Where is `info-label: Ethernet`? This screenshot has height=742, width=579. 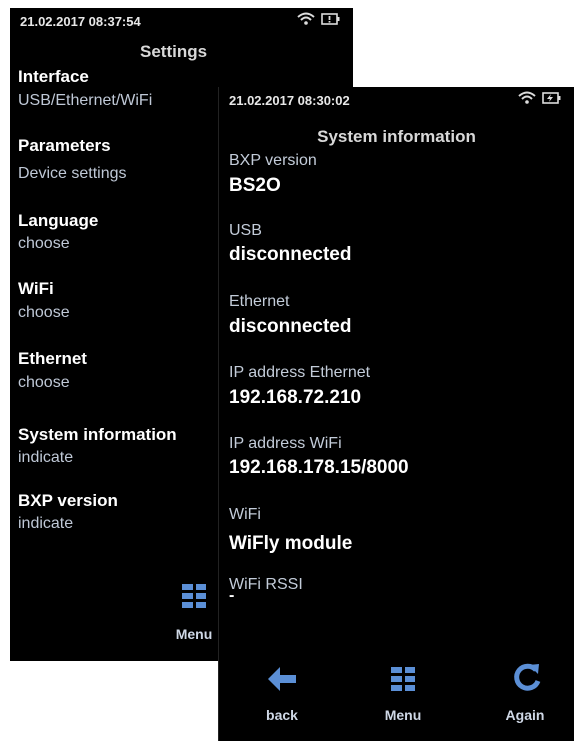 info-label: Ethernet is located at coordinates (259, 301).